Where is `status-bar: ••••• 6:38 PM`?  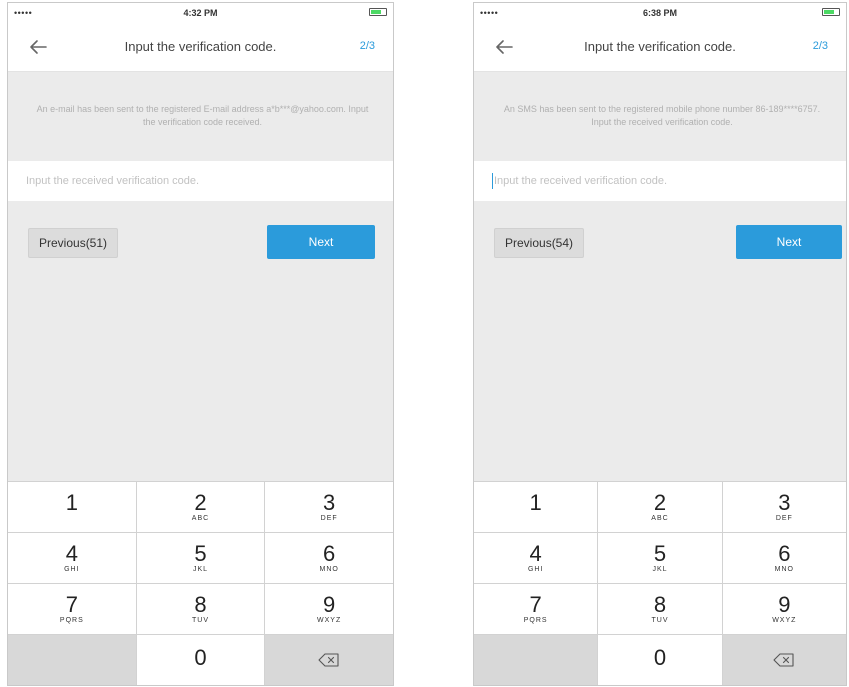
status-bar: ••••• 6:38 PM is located at coordinates (660, 13).